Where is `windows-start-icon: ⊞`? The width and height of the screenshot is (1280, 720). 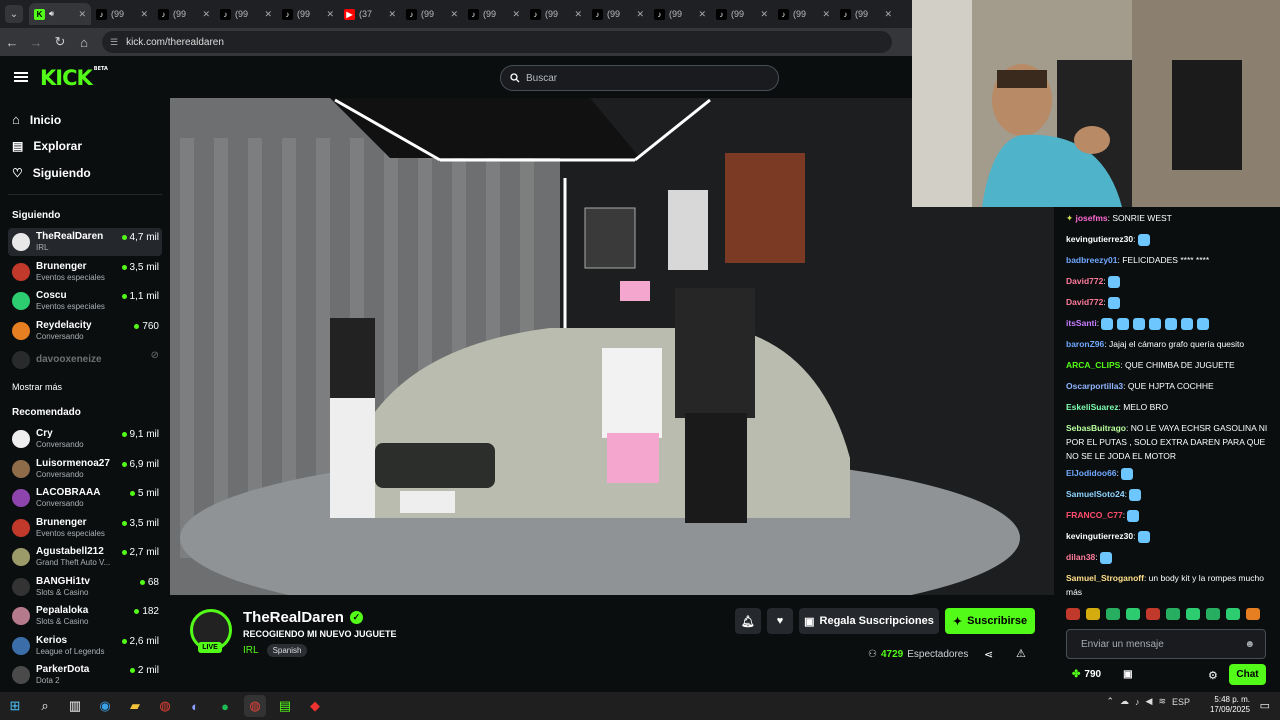 windows-start-icon: ⊞ is located at coordinates (15, 706).